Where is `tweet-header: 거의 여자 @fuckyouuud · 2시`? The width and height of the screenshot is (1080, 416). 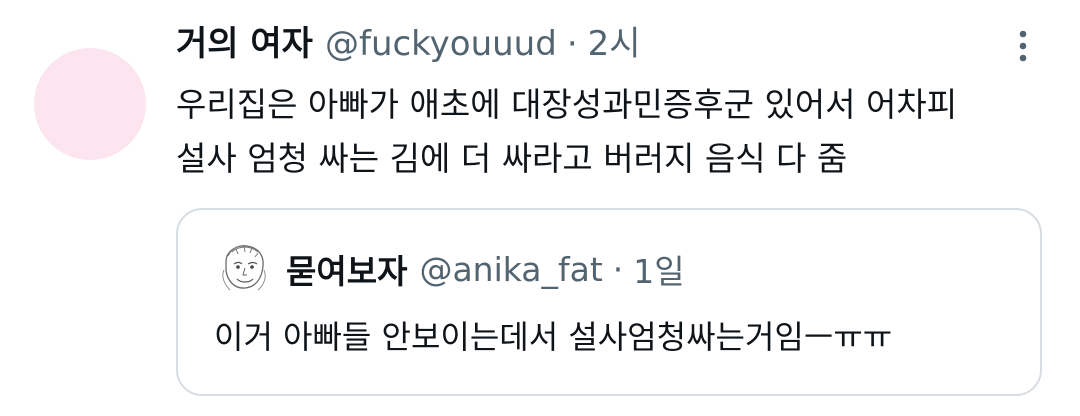 tweet-header: 거의 여자 @fuckyouuud · 2시 is located at coordinates (408, 44).